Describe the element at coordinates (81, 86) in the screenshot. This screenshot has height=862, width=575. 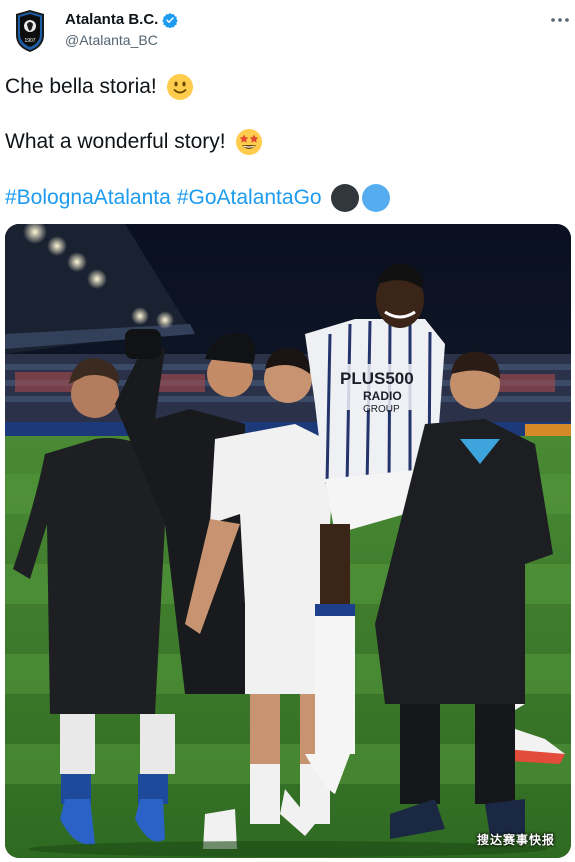
I see `tweet-line-1: Che bella storia!` at that location.